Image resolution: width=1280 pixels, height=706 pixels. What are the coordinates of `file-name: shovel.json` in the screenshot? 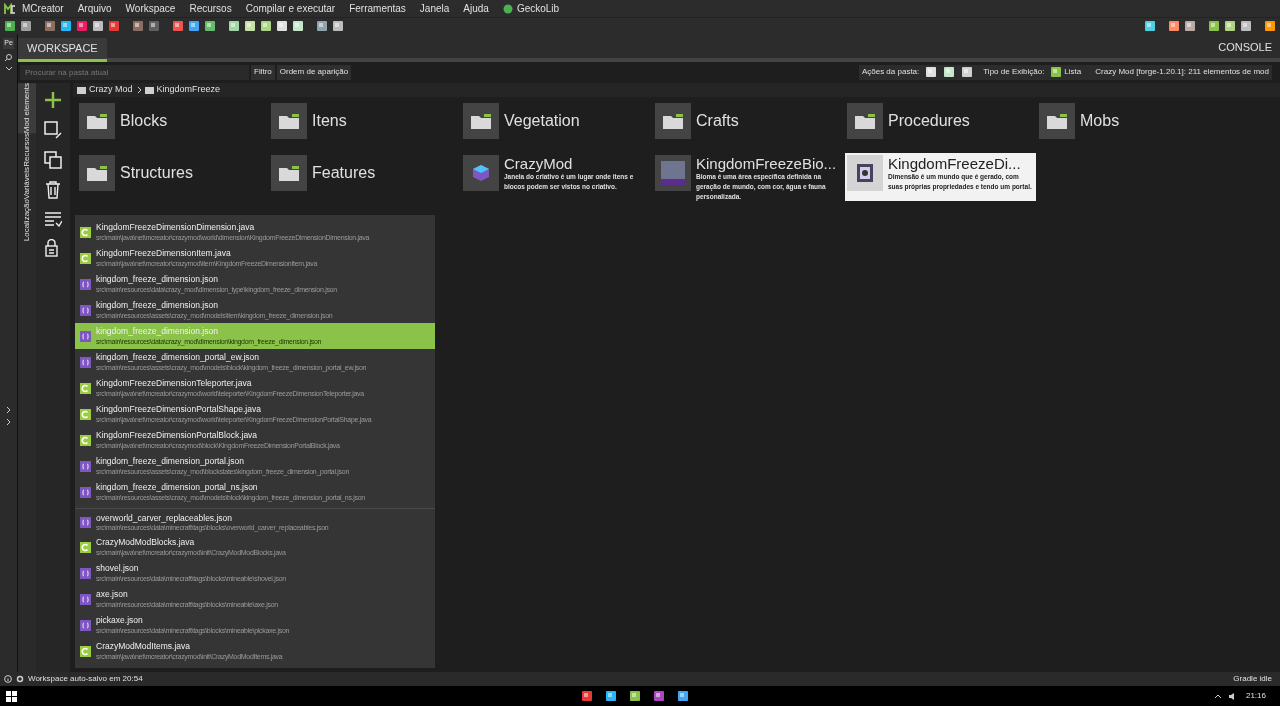 It's located at (118, 568).